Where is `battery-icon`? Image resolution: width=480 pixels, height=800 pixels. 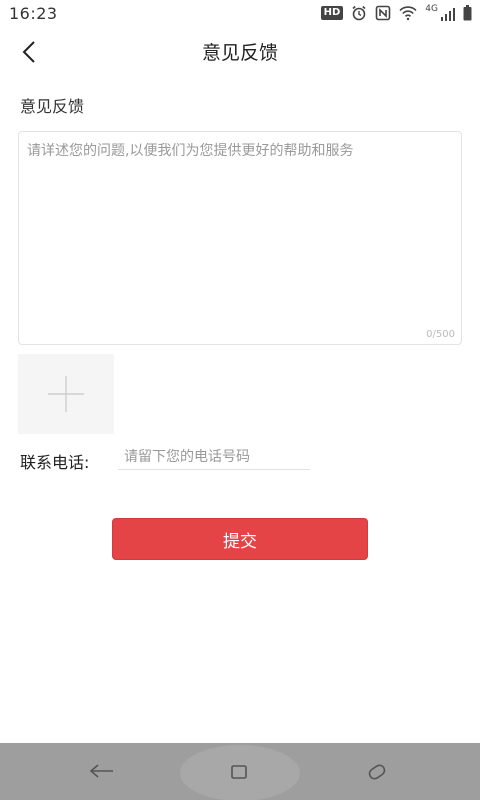
battery-icon is located at coordinates (467, 13).